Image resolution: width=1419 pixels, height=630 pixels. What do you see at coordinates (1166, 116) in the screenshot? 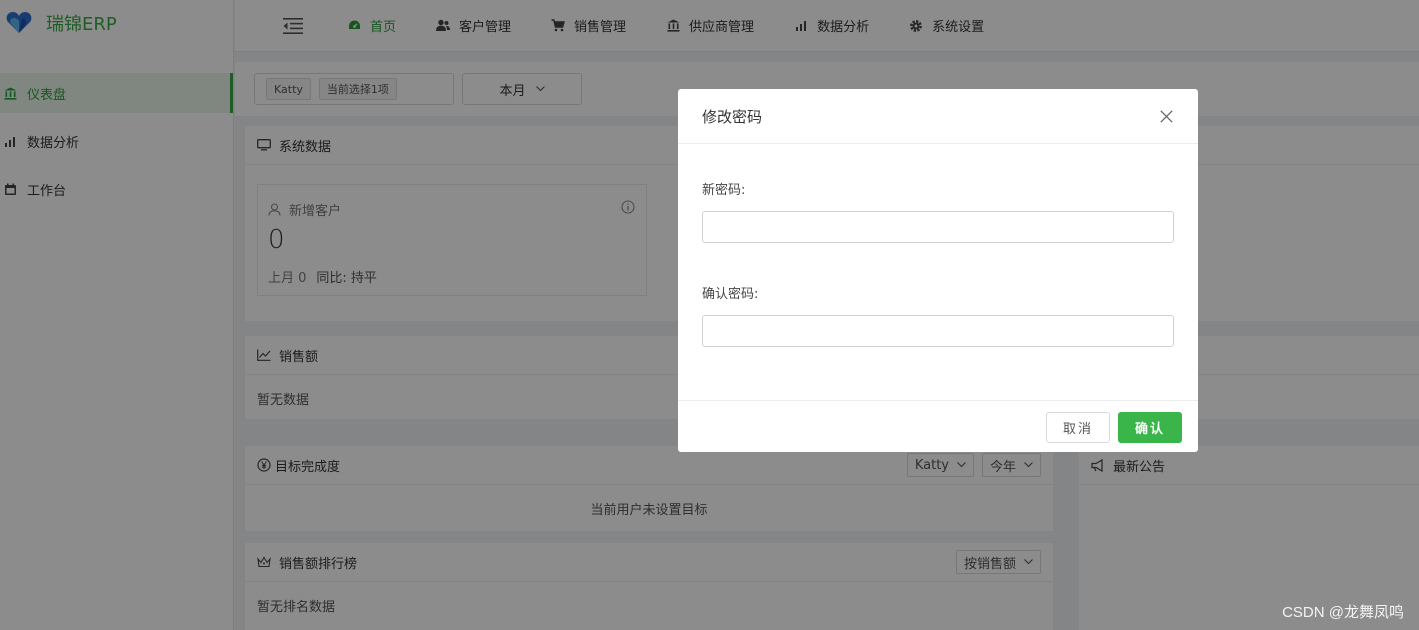
I see `close-icon` at bounding box center [1166, 116].